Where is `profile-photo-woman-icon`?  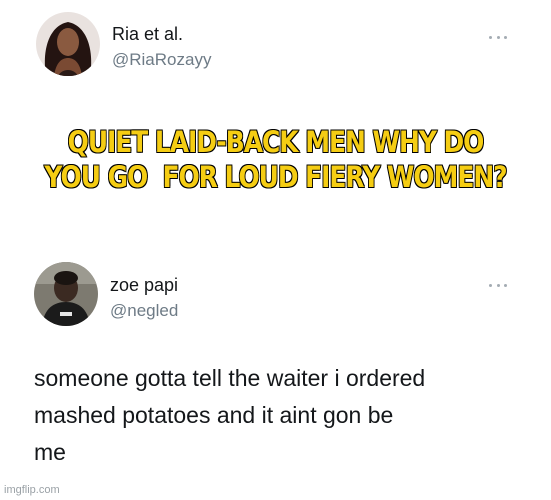
profile-photo-woman-icon is located at coordinates (68, 44).